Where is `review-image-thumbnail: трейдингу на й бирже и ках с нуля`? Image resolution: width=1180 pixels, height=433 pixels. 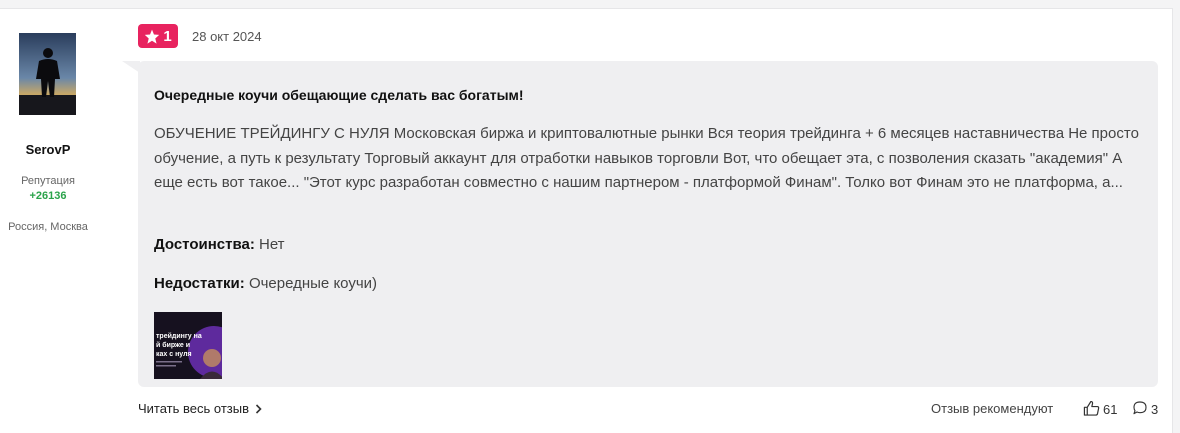 review-image-thumbnail: трейдингу на й бирже и ках с нуля is located at coordinates (188, 345).